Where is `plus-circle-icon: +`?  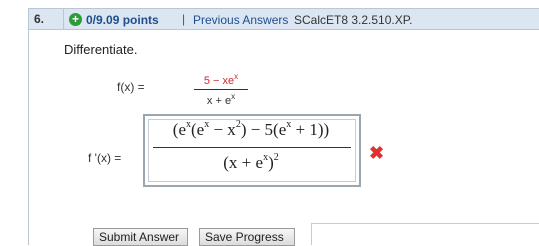
plus-circle-icon: + is located at coordinates (75, 19).